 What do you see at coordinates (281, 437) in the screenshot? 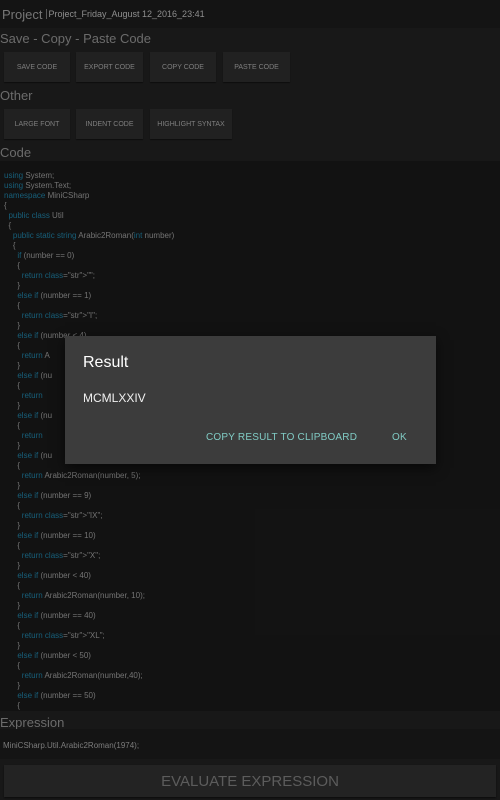
I see `copy-result-button: COPY RESULT TO CLIPBOARD` at bounding box center [281, 437].